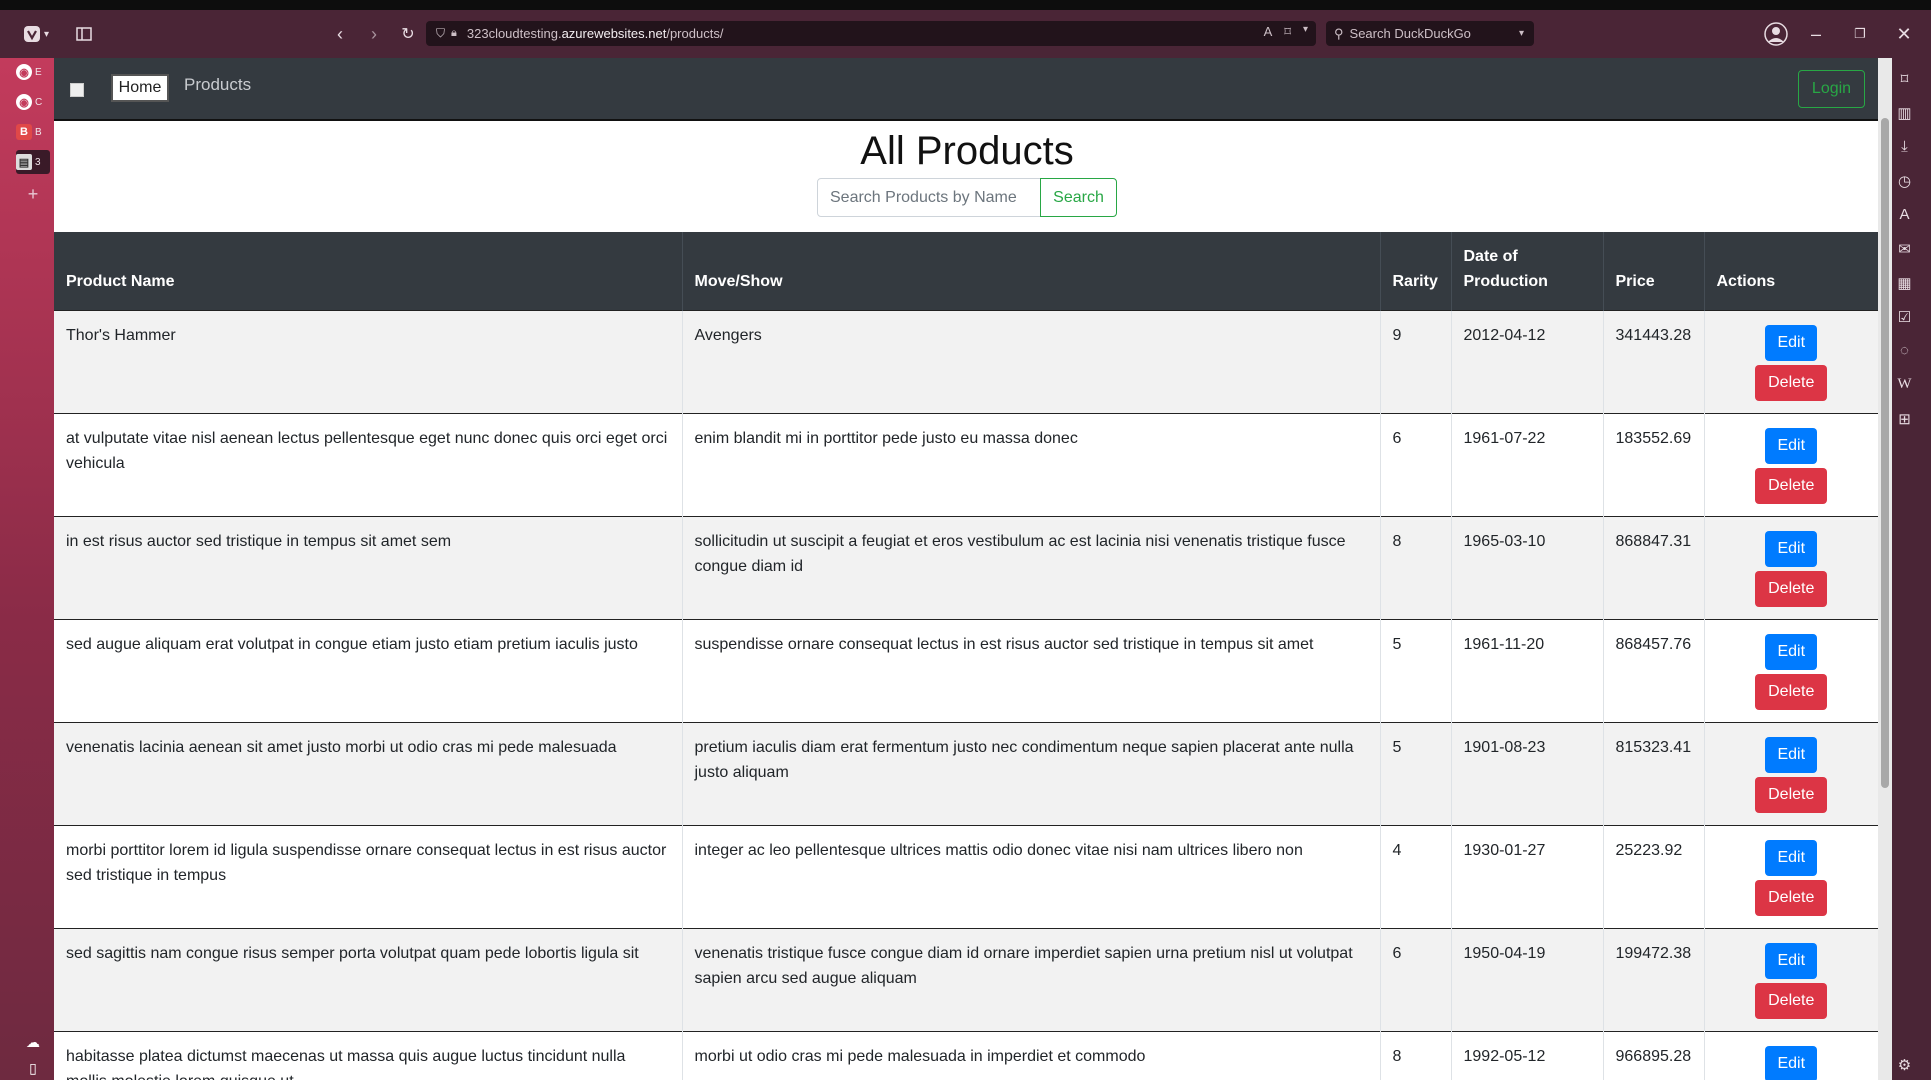  What do you see at coordinates (374, 34) in the screenshot?
I see `forward-icon: ›` at bounding box center [374, 34].